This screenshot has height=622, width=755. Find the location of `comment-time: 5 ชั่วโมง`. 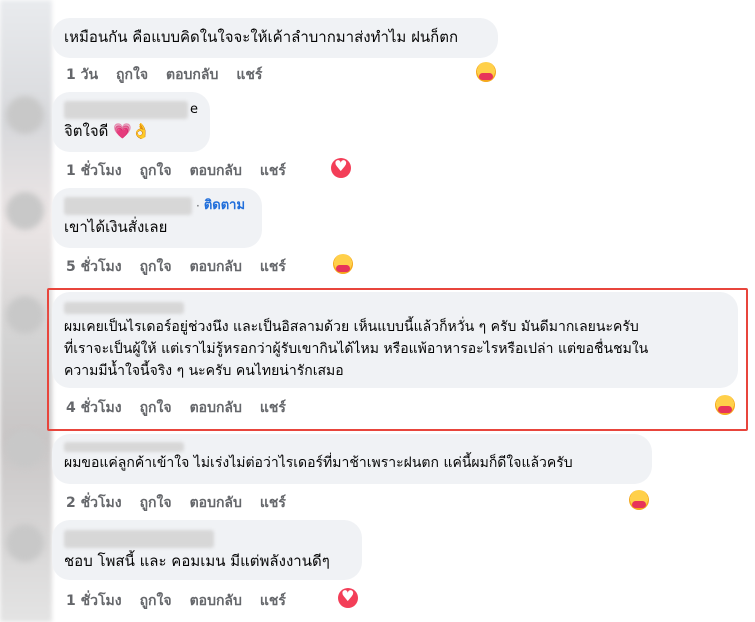

comment-time: 5 ชั่วโมง is located at coordinates (94, 267).